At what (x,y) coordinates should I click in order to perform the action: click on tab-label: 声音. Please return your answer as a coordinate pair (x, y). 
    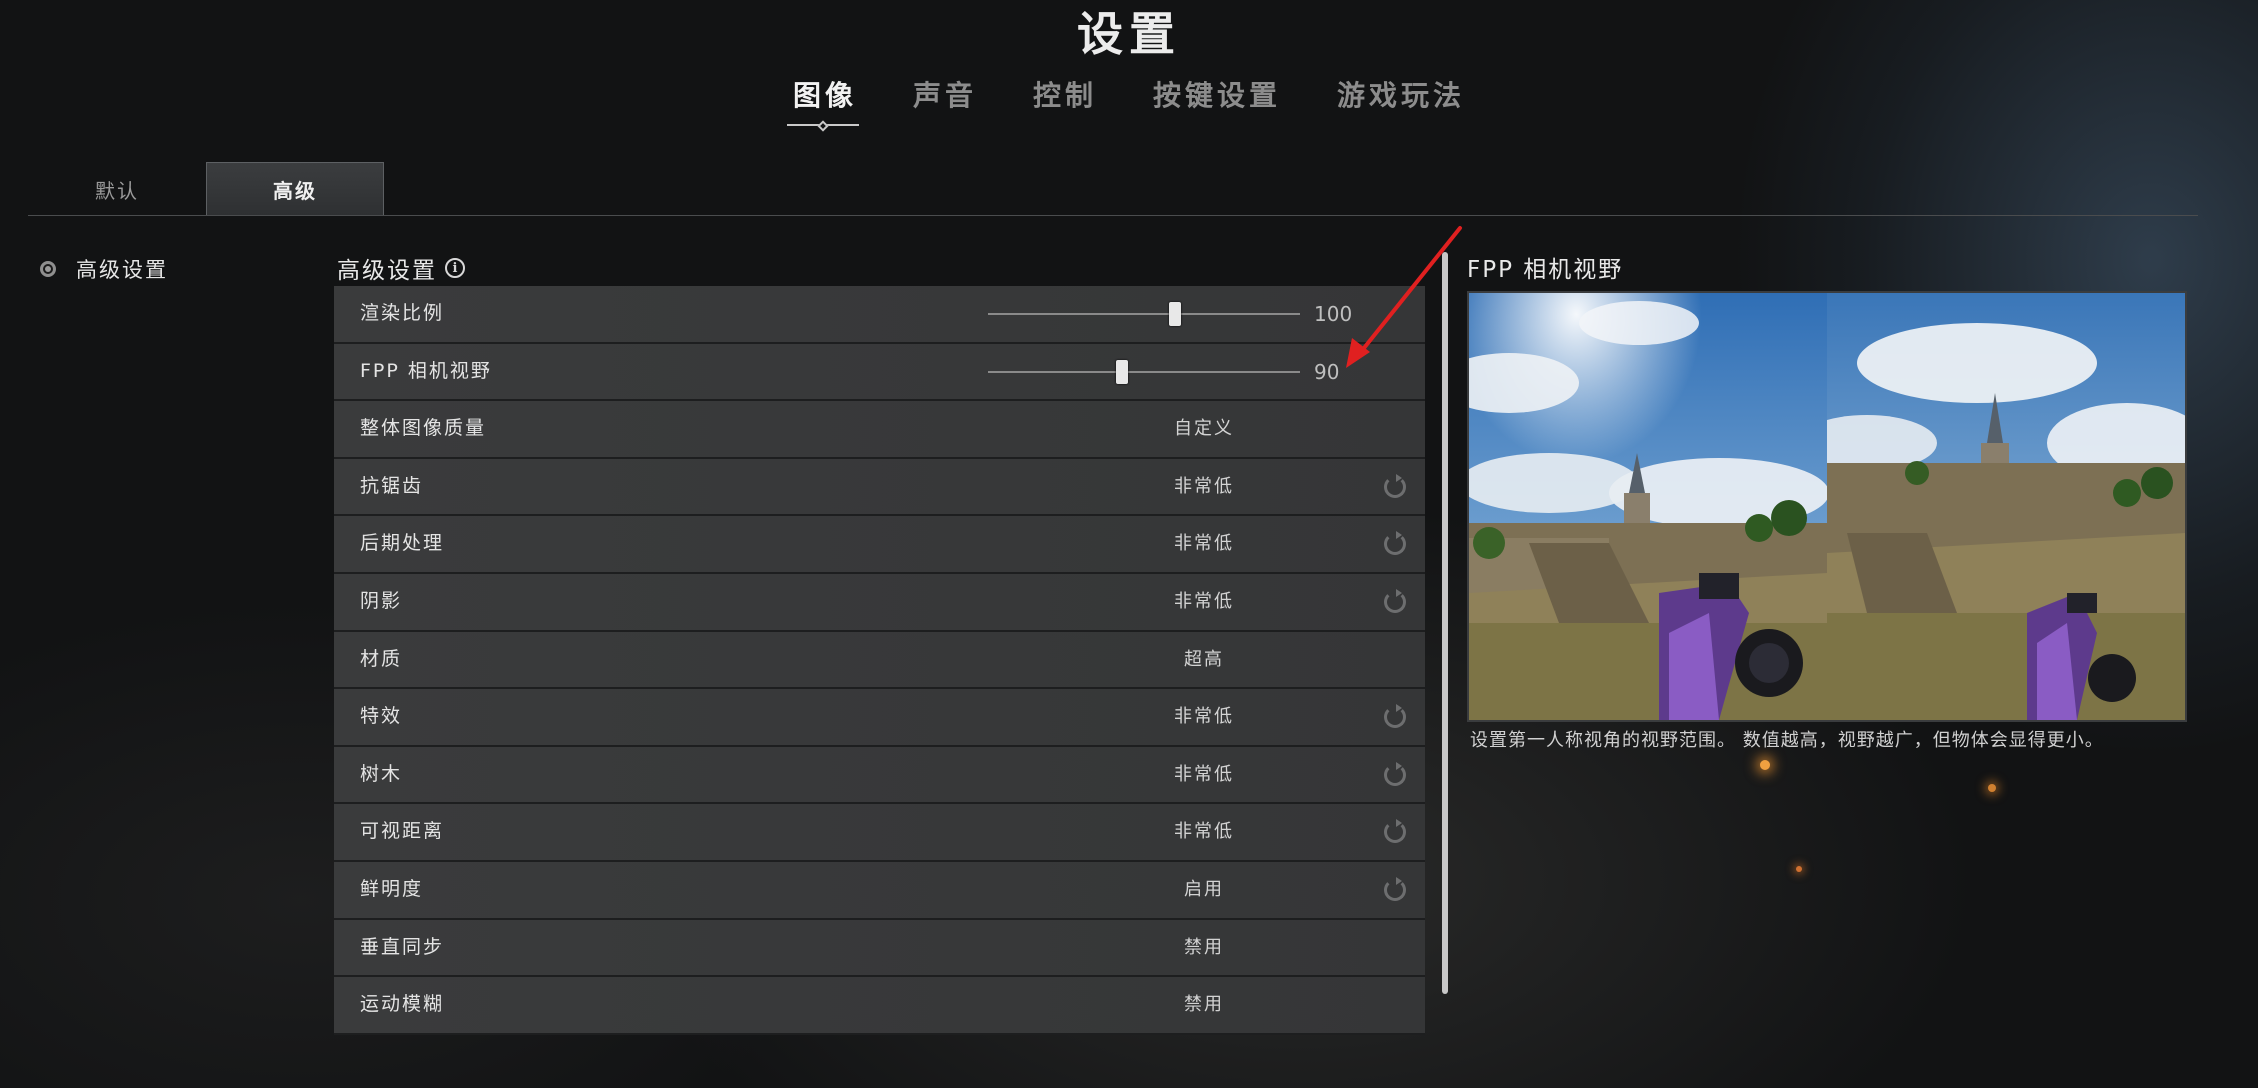
    Looking at the image, I should click on (944, 95).